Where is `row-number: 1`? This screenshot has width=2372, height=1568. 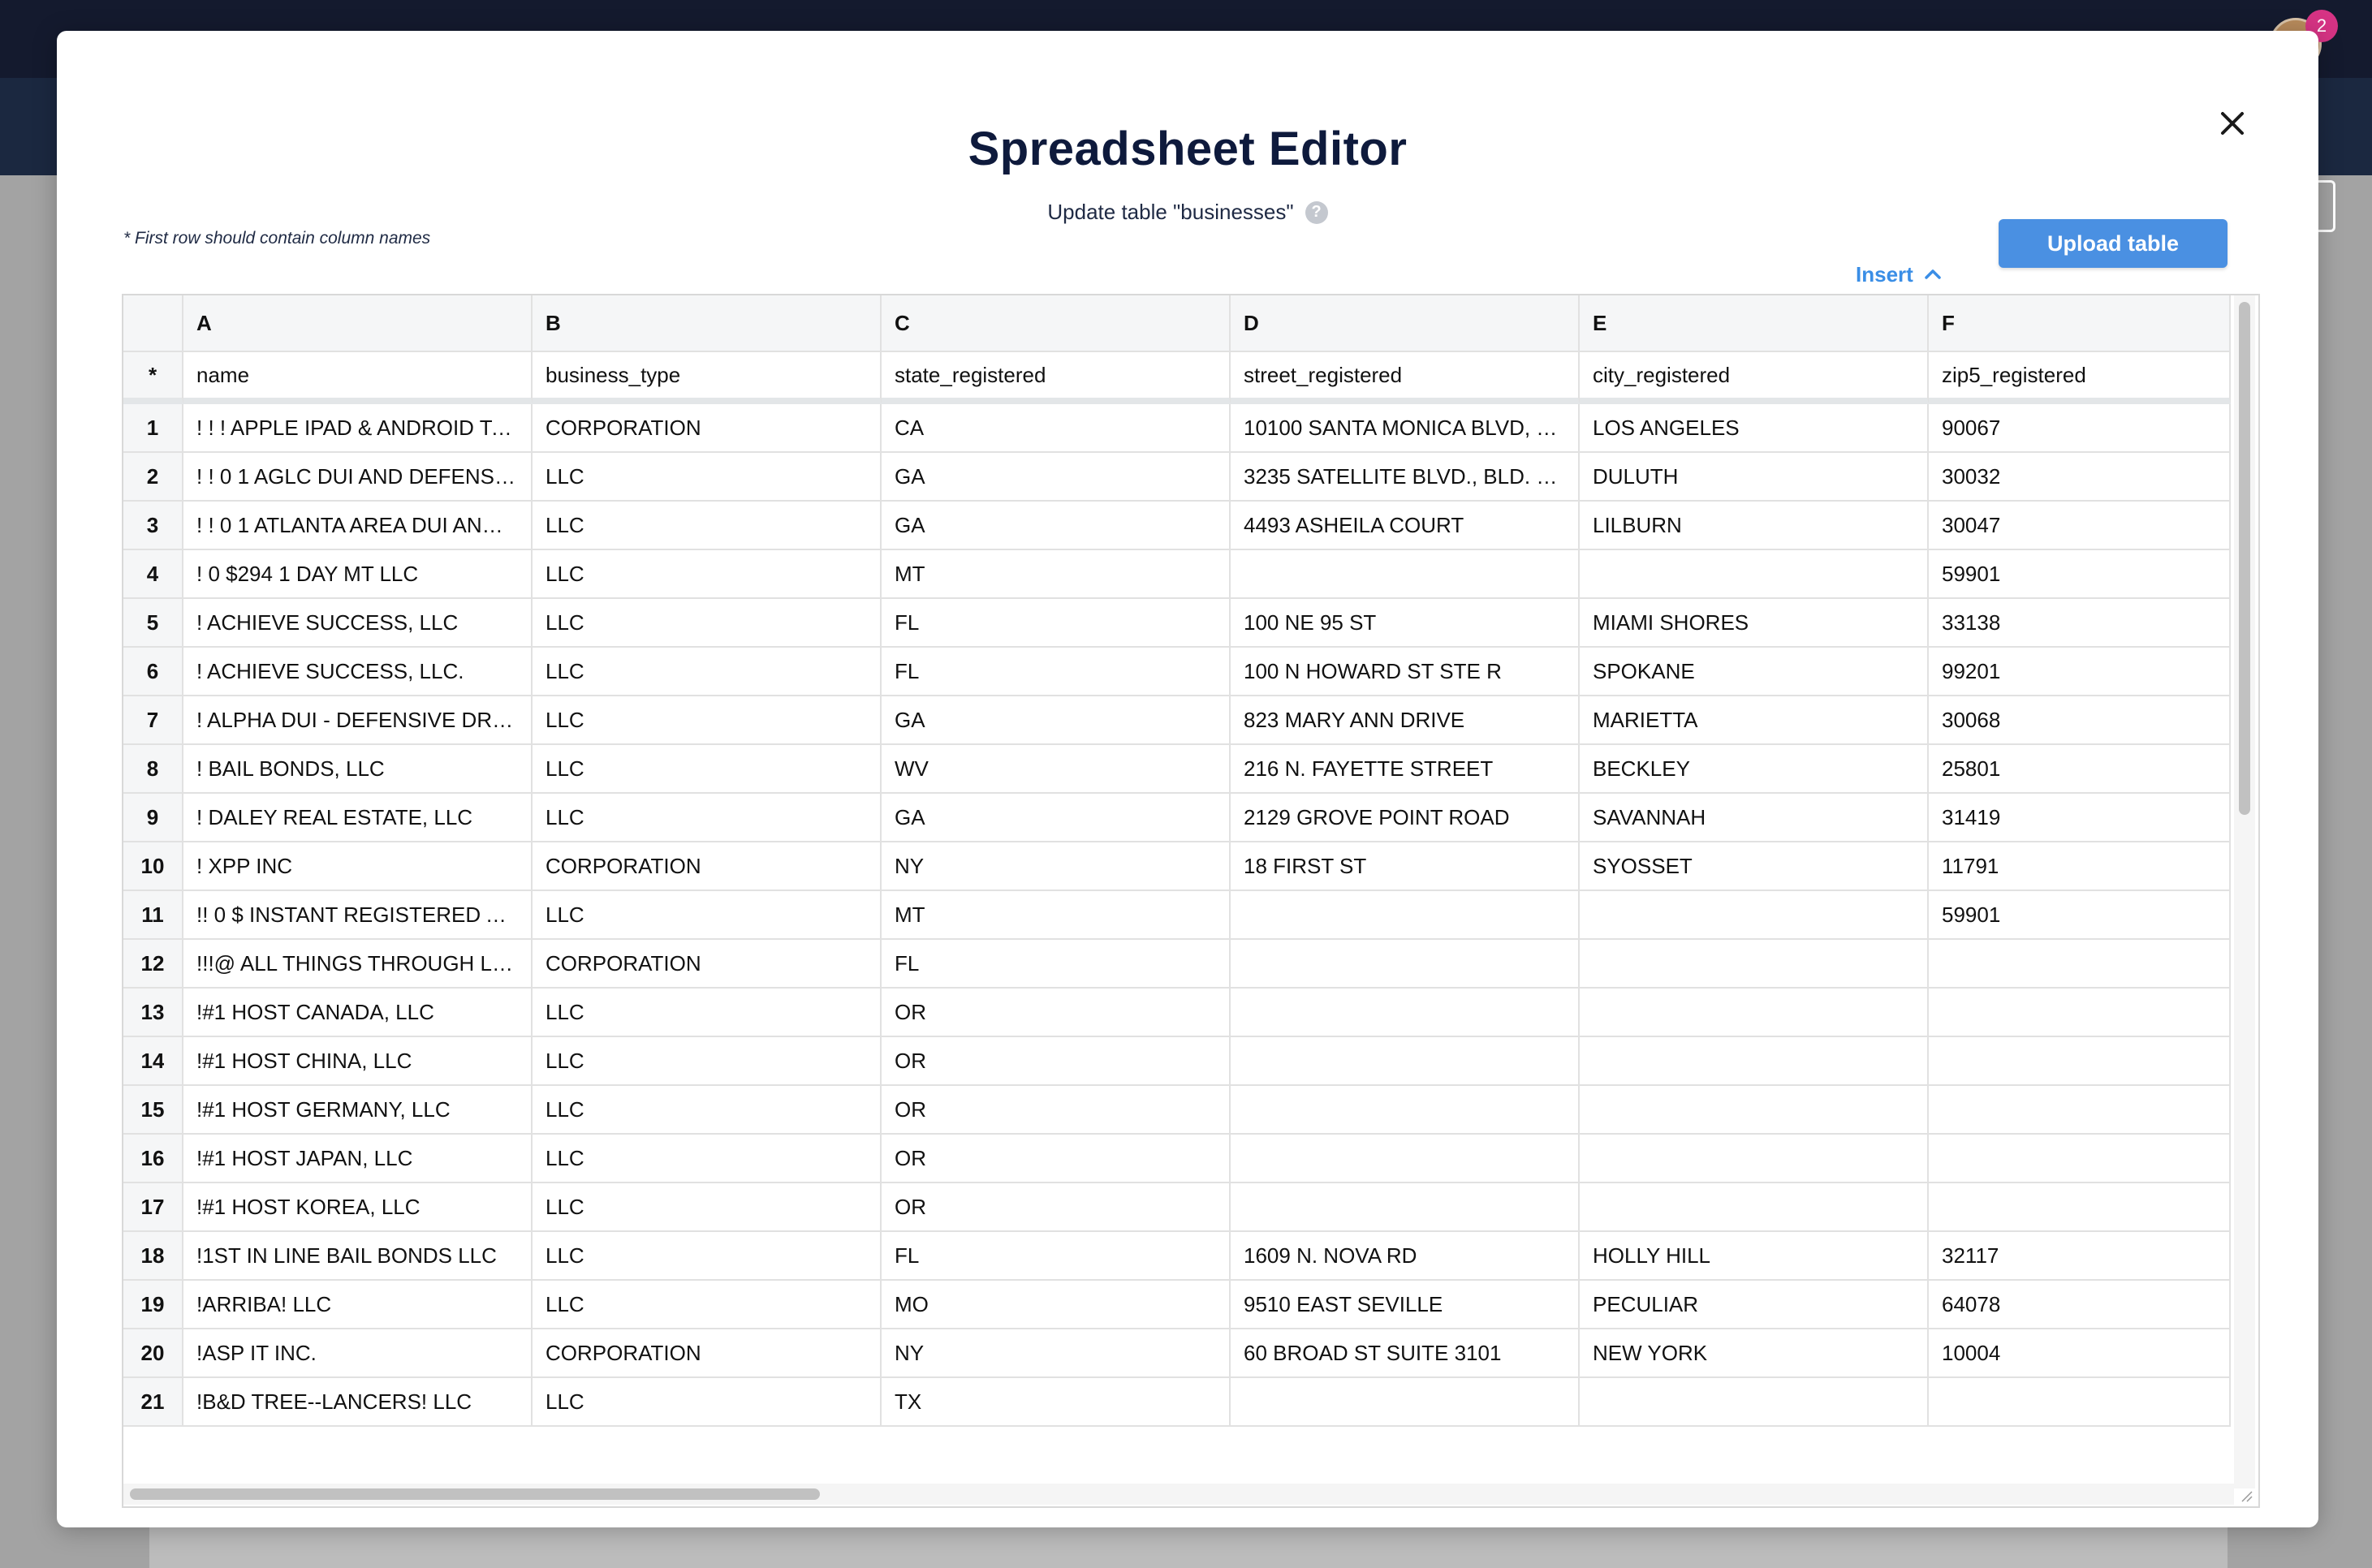 row-number: 1 is located at coordinates (153, 429).